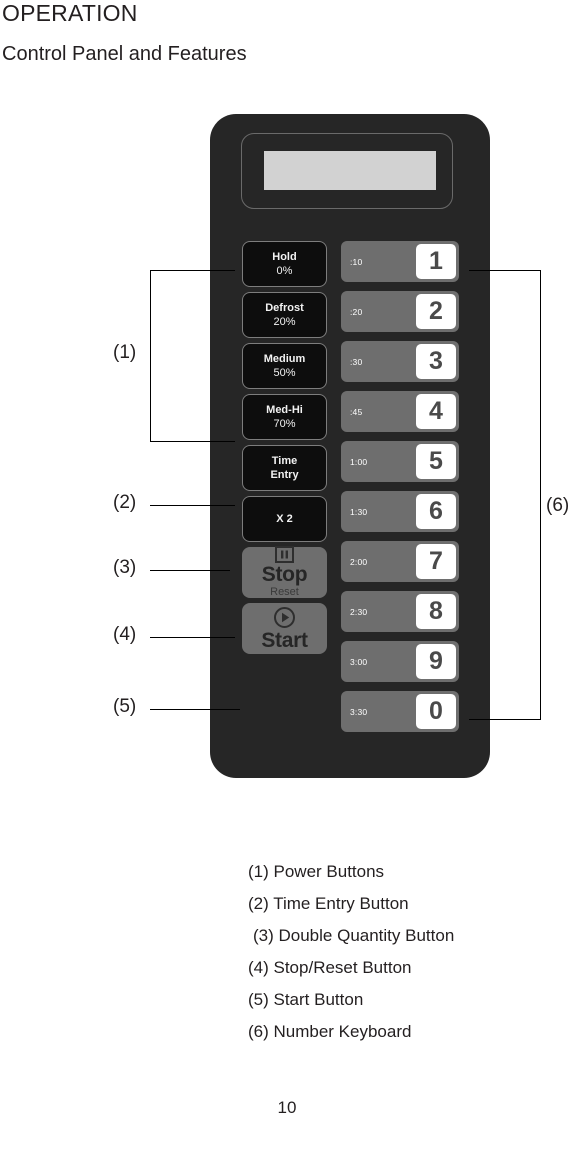 The height and width of the screenshot is (1149, 574). I want to click on key-digit-0: 0, so click(436, 711).